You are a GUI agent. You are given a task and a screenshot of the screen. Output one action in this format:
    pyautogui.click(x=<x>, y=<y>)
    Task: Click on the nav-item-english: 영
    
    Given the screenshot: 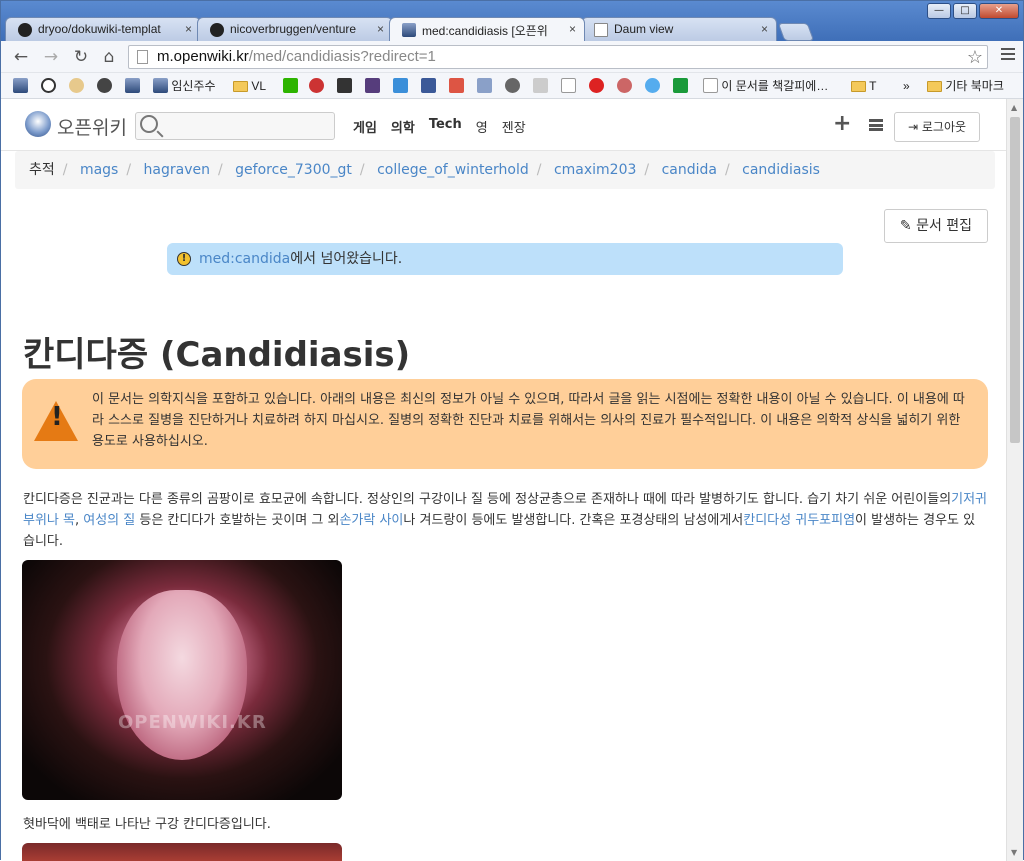 What is the action you would take?
    pyautogui.click(x=482, y=126)
    